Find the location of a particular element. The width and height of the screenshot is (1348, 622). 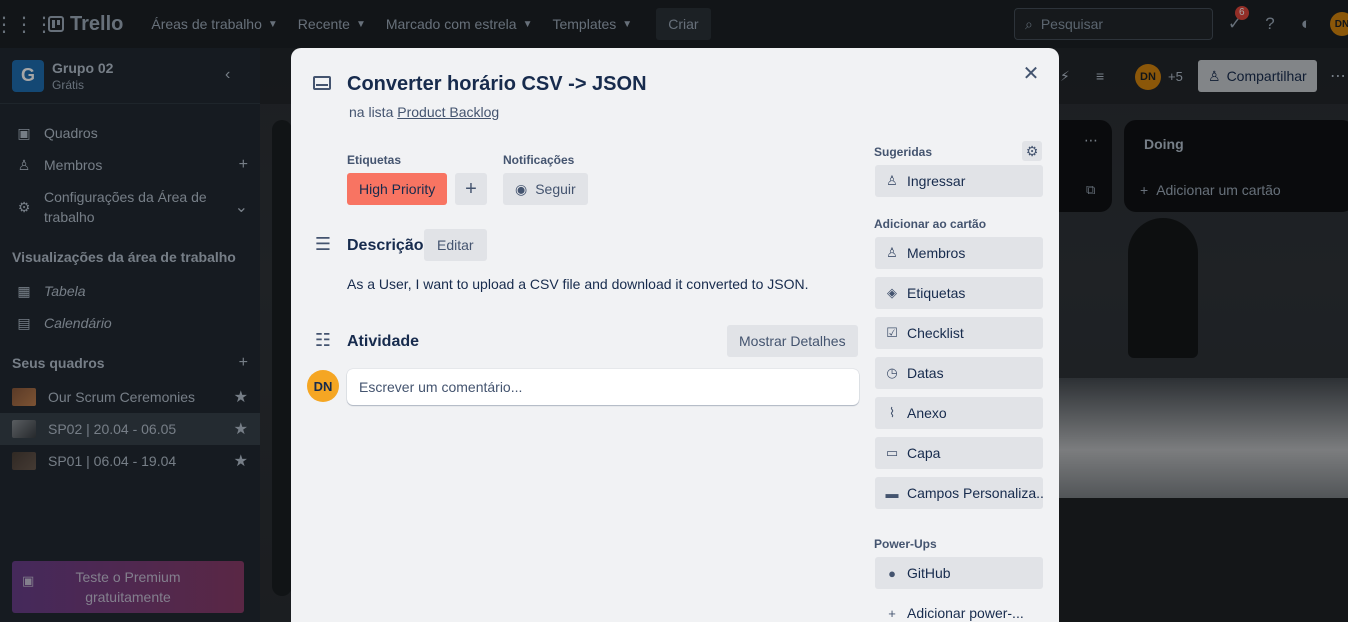

show-details-button: Mostrar Detalhes is located at coordinates (792, 341).